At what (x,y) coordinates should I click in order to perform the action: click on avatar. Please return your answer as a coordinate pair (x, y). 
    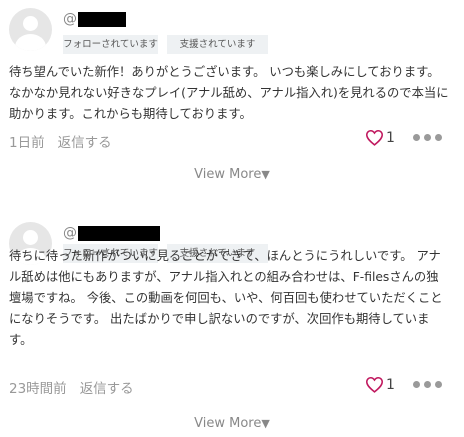
    Looking at the image, I should click on (30, 29).